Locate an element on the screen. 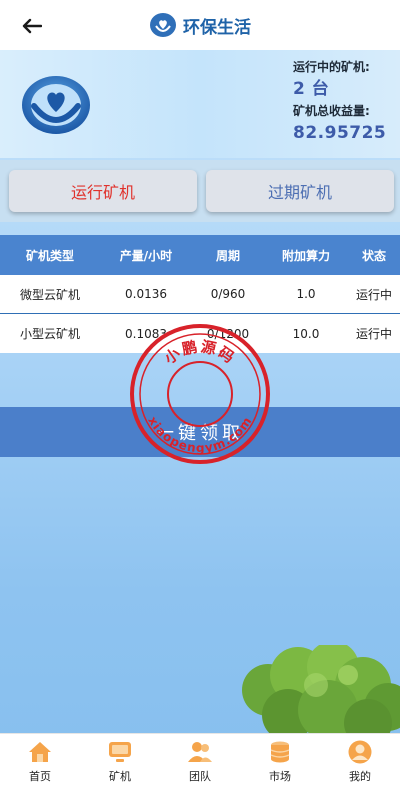  nav-home-label: 首页 is located at coordinates (40, 776).